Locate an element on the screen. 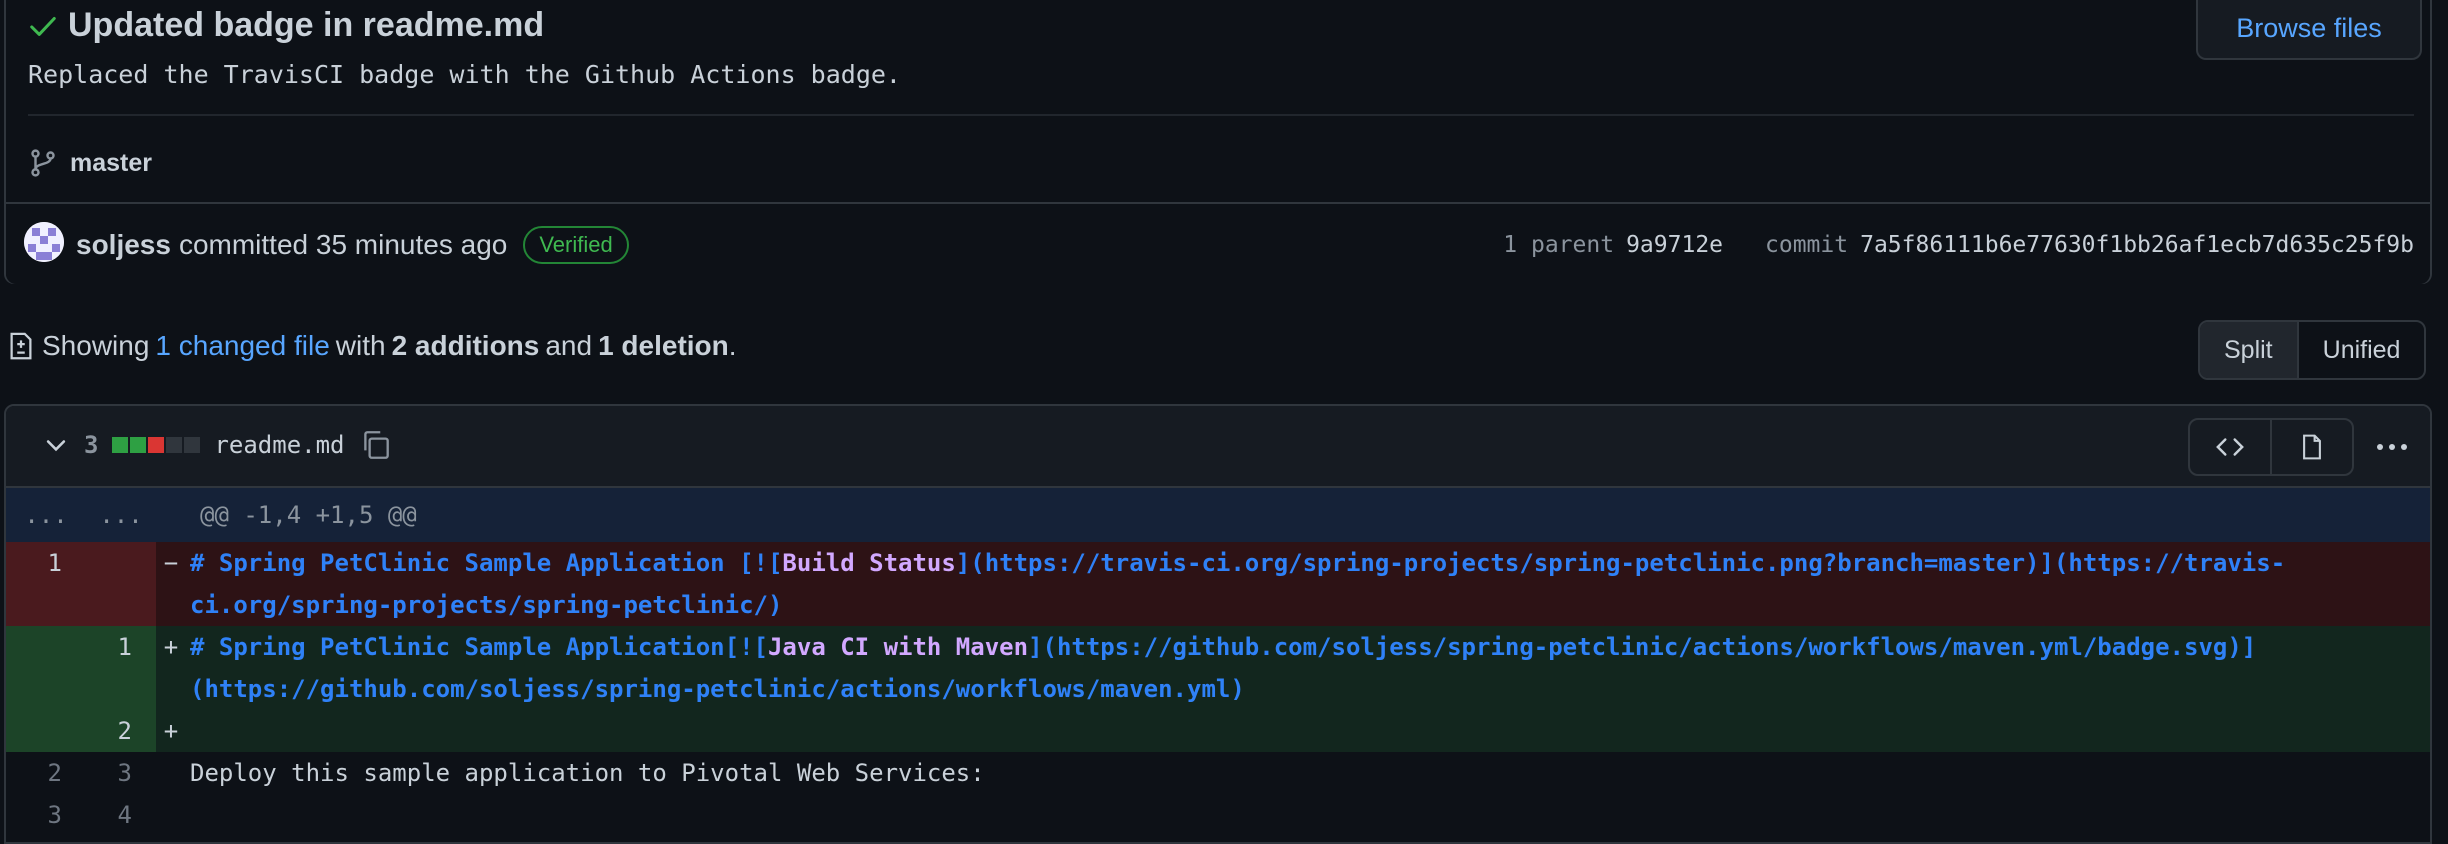 The height and width of the screenshot is (844, 2448). branch-row: master is located at coordinates (90, 163).